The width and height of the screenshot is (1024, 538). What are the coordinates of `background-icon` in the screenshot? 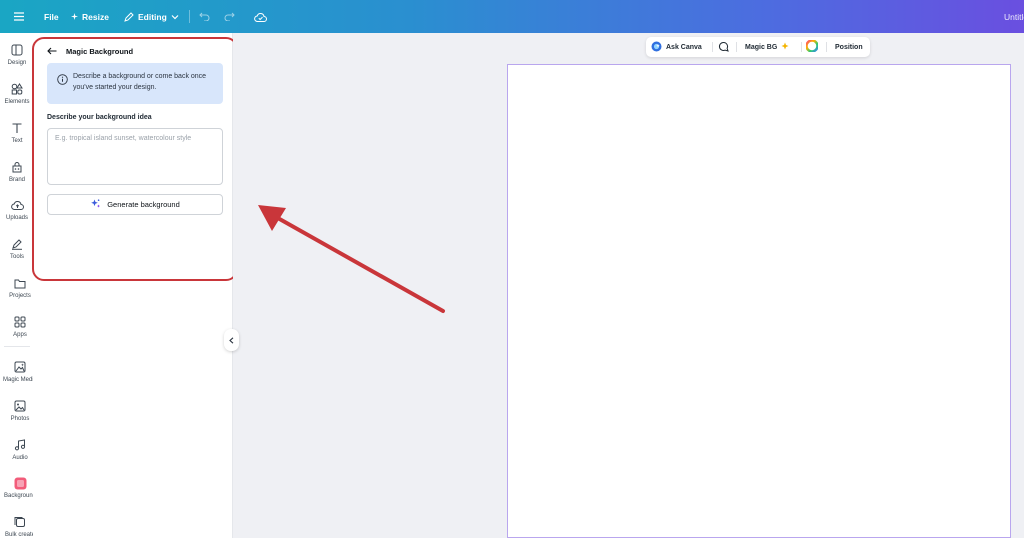 It's located at (20, 483).